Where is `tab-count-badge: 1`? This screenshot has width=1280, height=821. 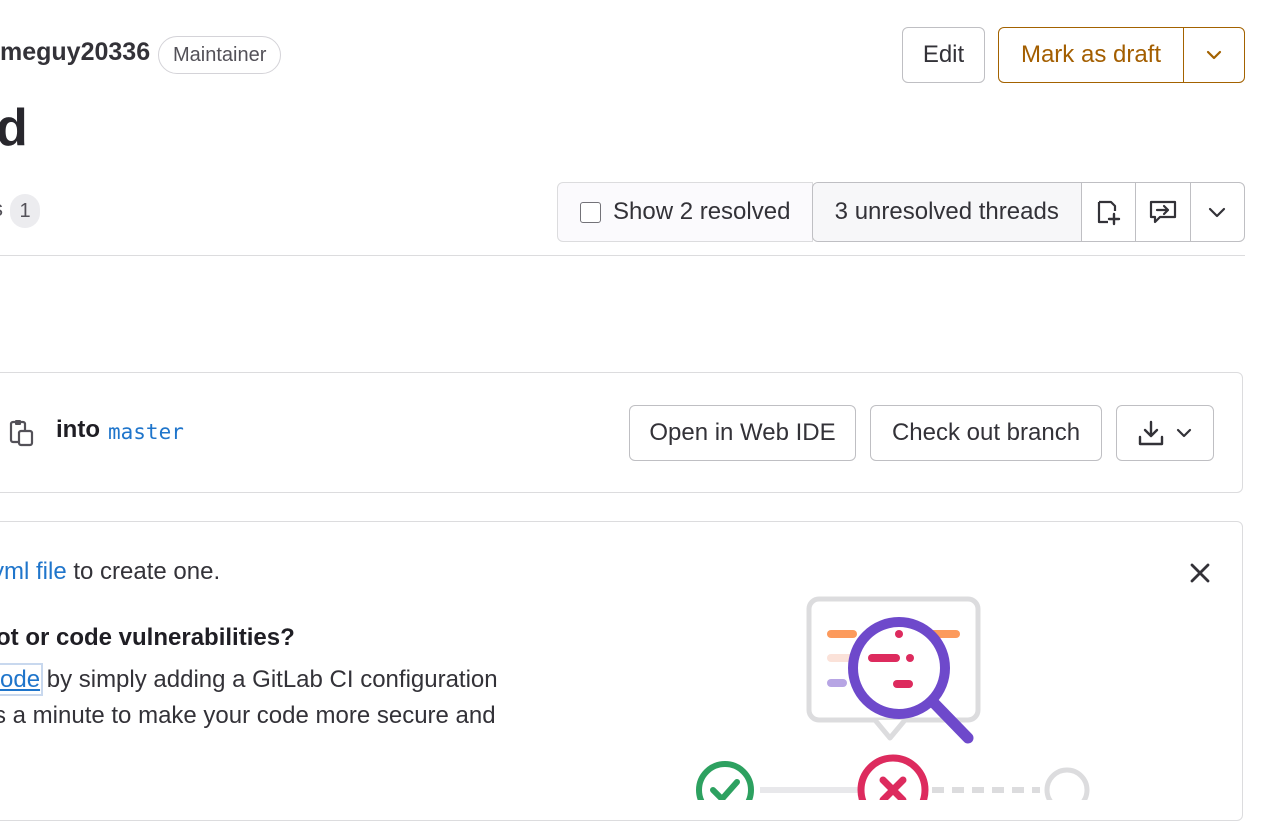 tab-count-badge: 1 is located at coordinates (25, 211).